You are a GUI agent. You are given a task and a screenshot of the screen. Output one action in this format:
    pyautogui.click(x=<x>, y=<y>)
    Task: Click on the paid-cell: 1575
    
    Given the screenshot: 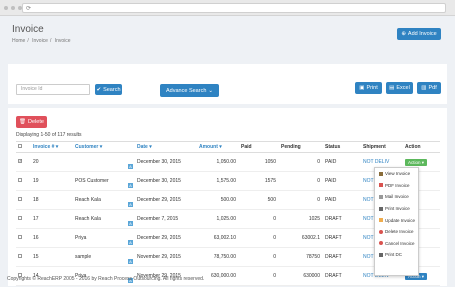 What is the action you would take?
    pyautogui.click(x=259, y=181)
    